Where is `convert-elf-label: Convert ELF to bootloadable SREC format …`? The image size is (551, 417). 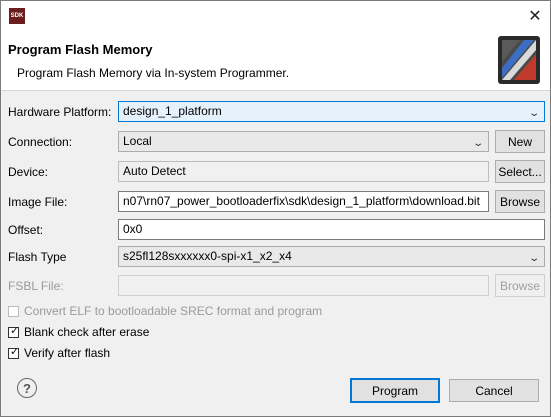
convert-elf-label: Convert ELF to bootloadable SREC format … is located at coordinates (173, 311).